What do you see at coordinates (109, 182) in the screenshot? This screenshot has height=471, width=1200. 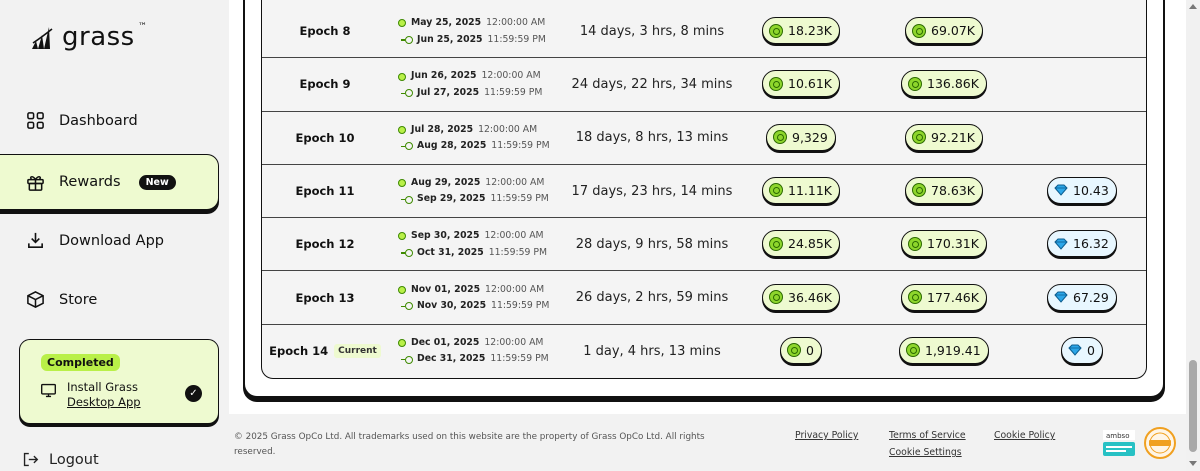 I see `sidebar-item-rewards: Rewards New` at bounding box center [109, 182].